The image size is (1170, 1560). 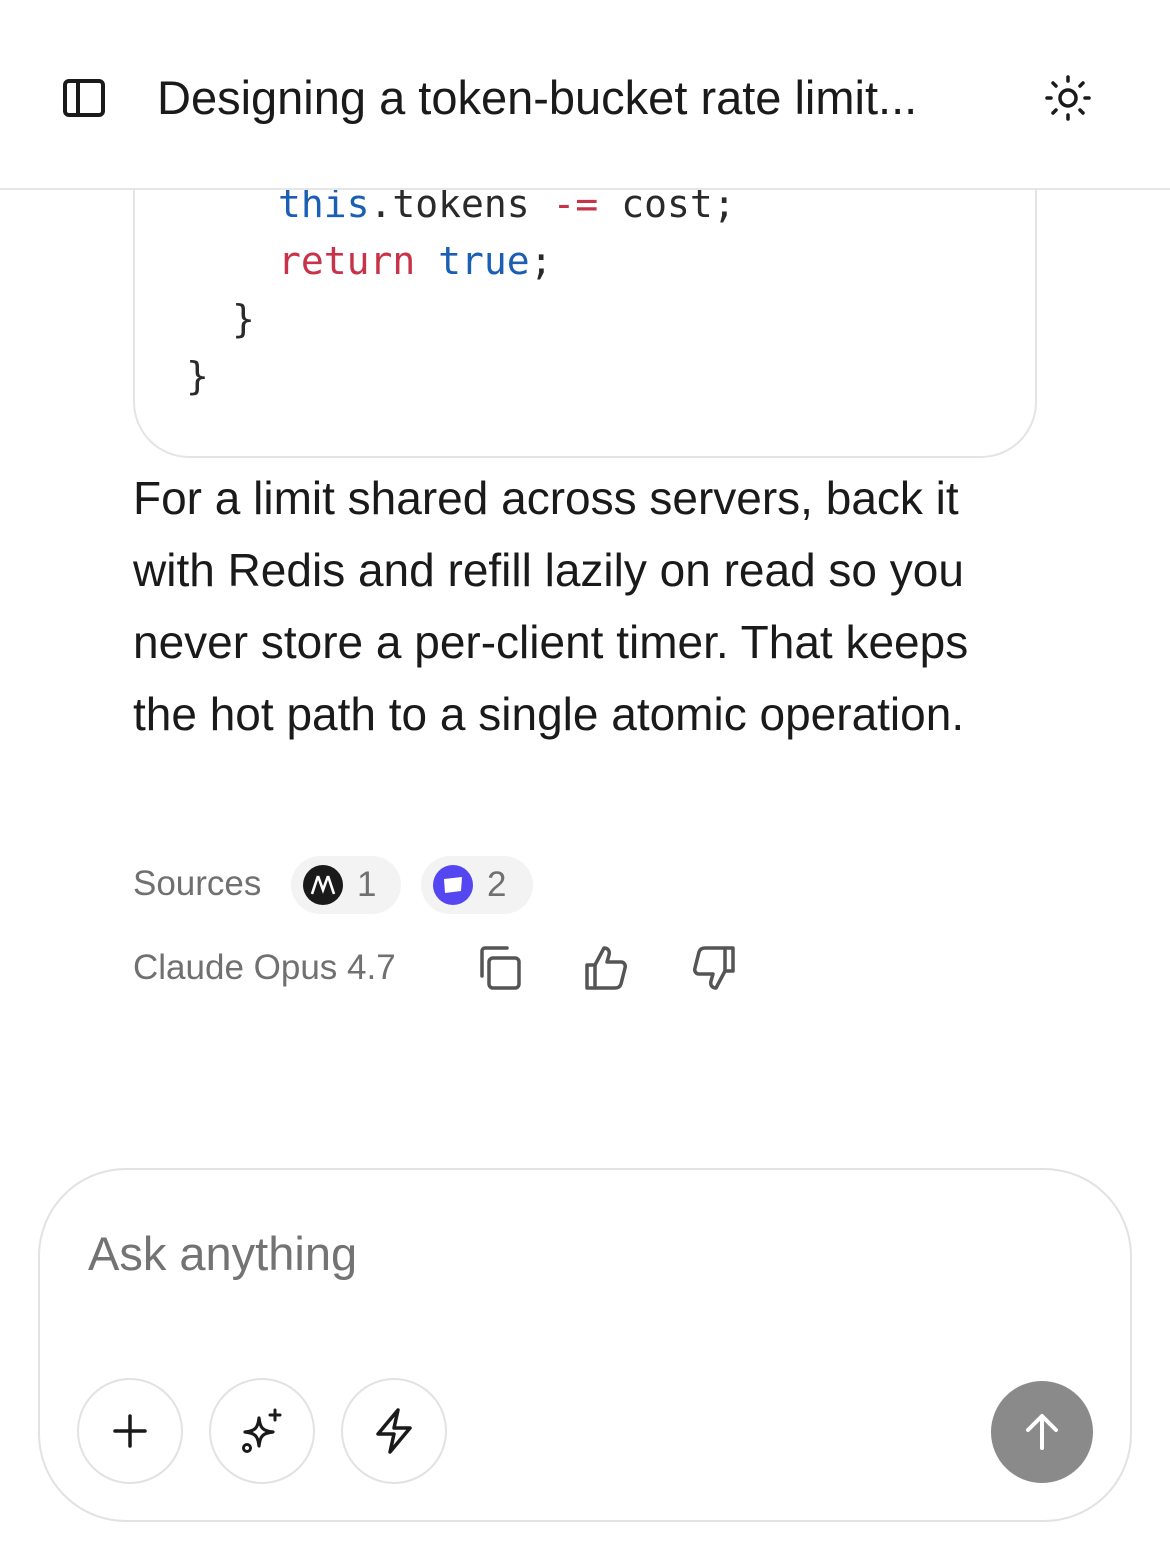 I want to click on source-count: 2, so click(x=497, y=884).